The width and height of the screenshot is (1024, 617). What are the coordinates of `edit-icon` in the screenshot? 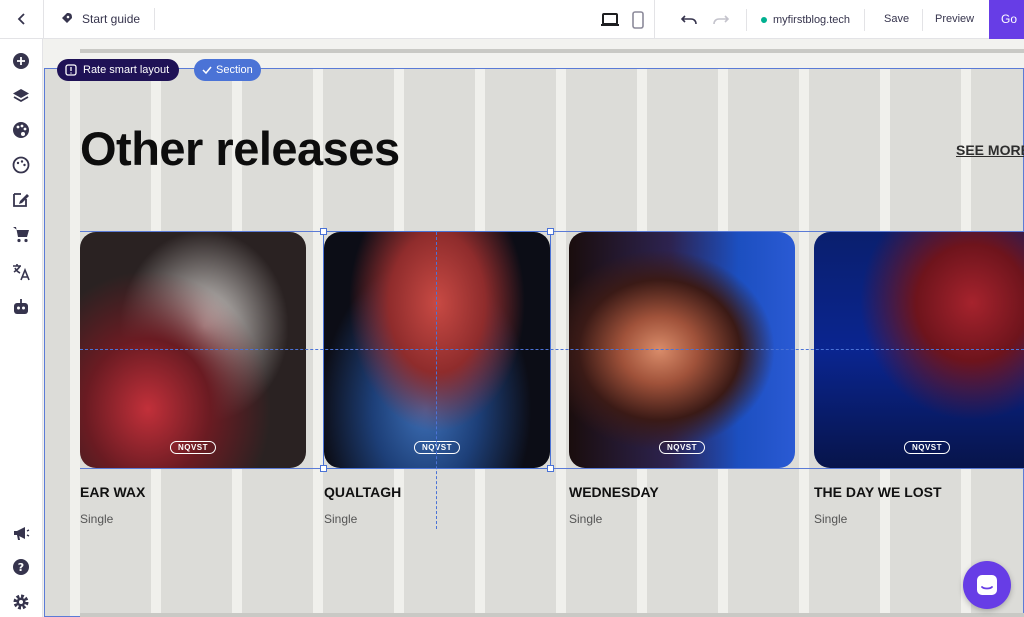 It's located at (21, 199).